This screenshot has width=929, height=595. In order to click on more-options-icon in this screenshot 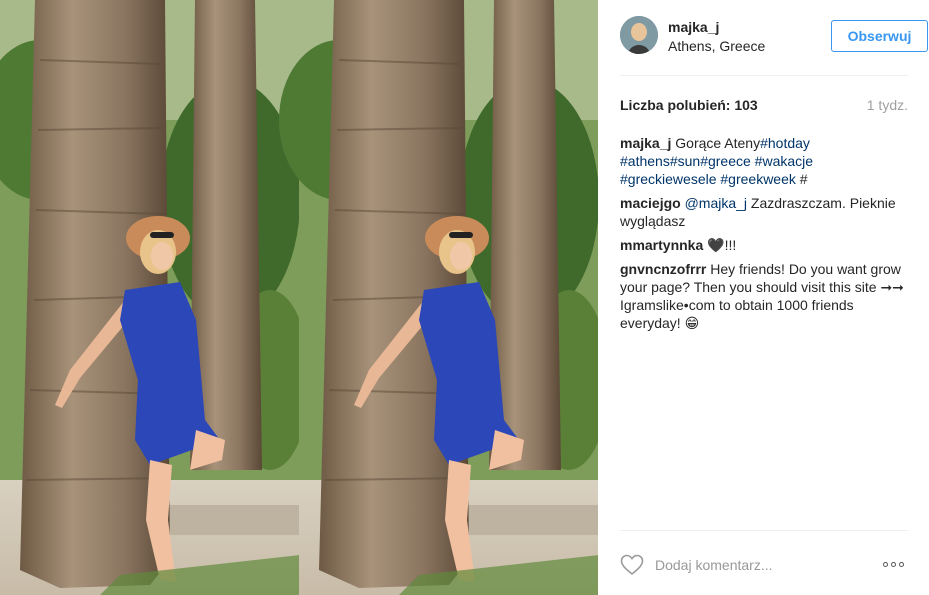, I will do `click(897, 564)`.